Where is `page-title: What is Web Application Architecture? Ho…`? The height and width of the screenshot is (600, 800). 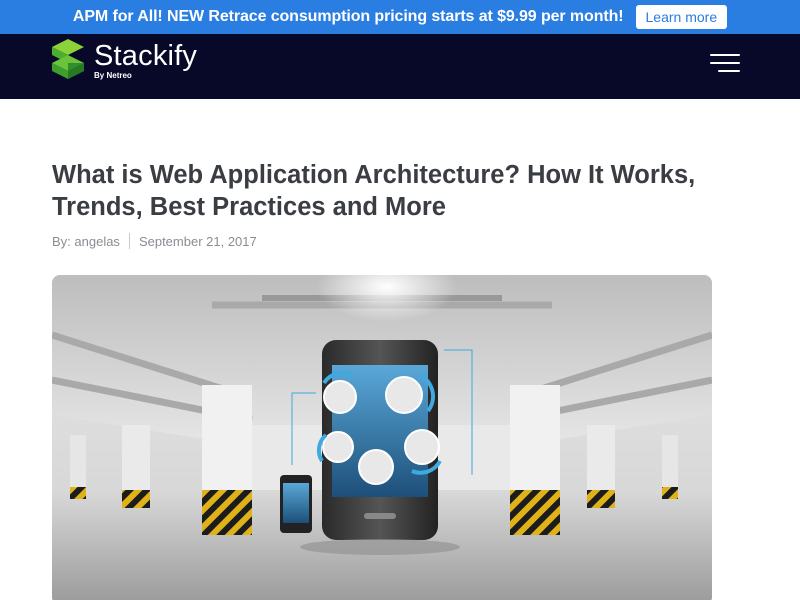
page-title: What is Web Application Architecture? Ho… is located at coordinates (374, 191).